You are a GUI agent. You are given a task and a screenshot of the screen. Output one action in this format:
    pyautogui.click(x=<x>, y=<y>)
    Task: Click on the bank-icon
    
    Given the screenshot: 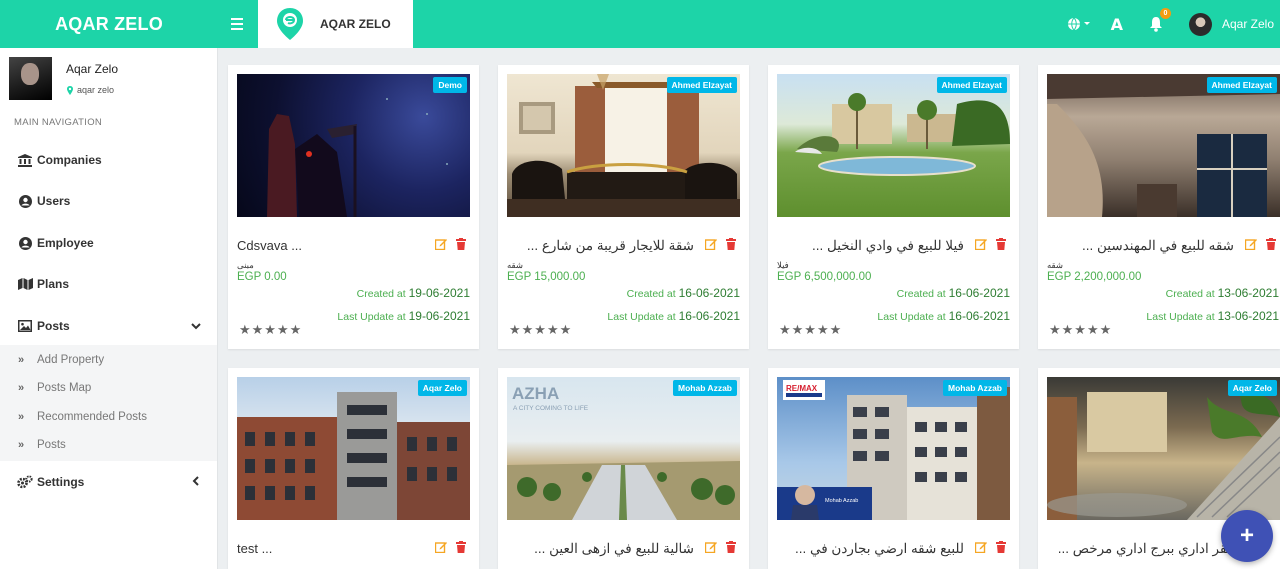 What is the action you would take?
    pyautogui.click(x=25, y=160)
    